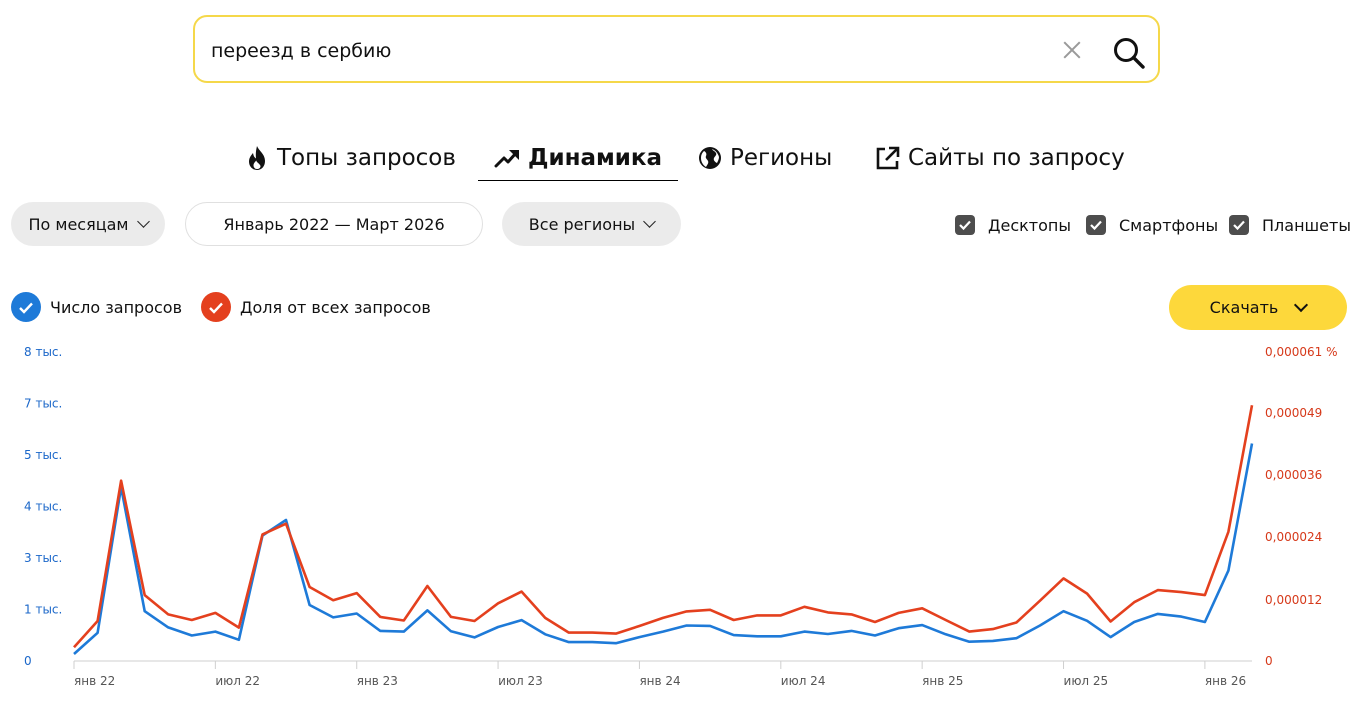  Describe the element at coordinates (94, 681) in the screenshot. I see `x-tick-label: янв 22` at that location.